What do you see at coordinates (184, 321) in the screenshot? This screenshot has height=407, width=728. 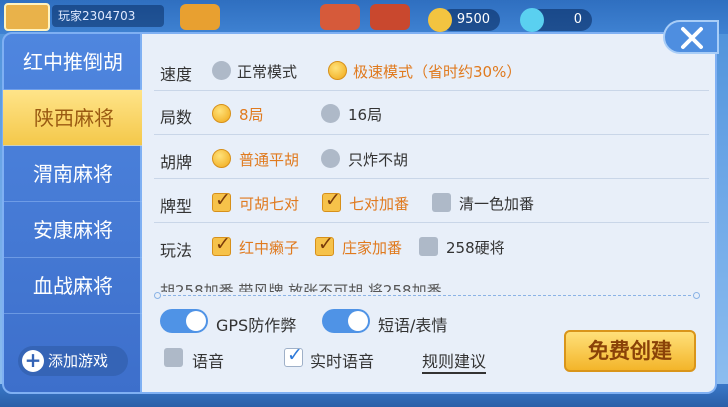 I see `gps-toggle` at bounding box center [184, 321].